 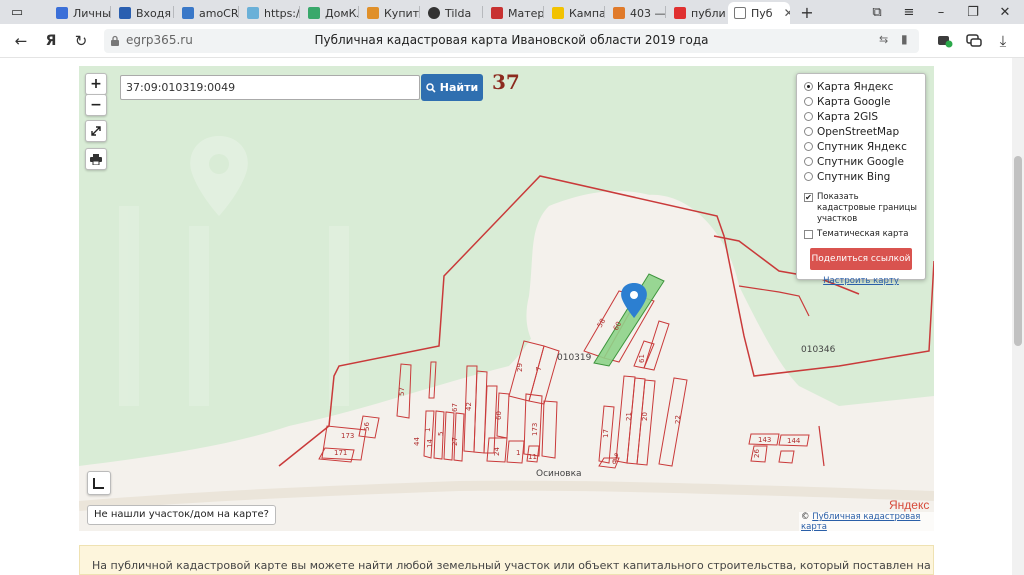 I want to click on protect-icon, so click(x=945, y=41).